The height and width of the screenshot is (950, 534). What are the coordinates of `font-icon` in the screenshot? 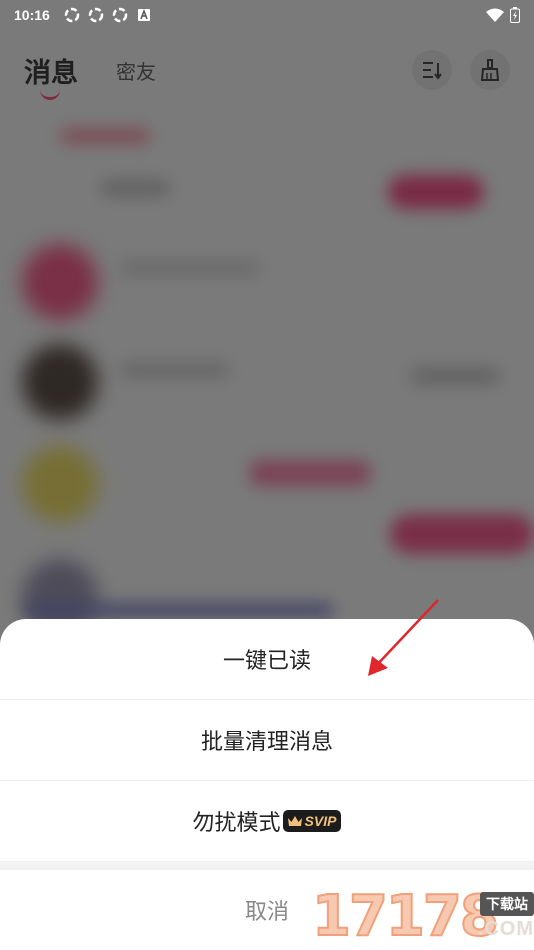 It's located at (143, 14).